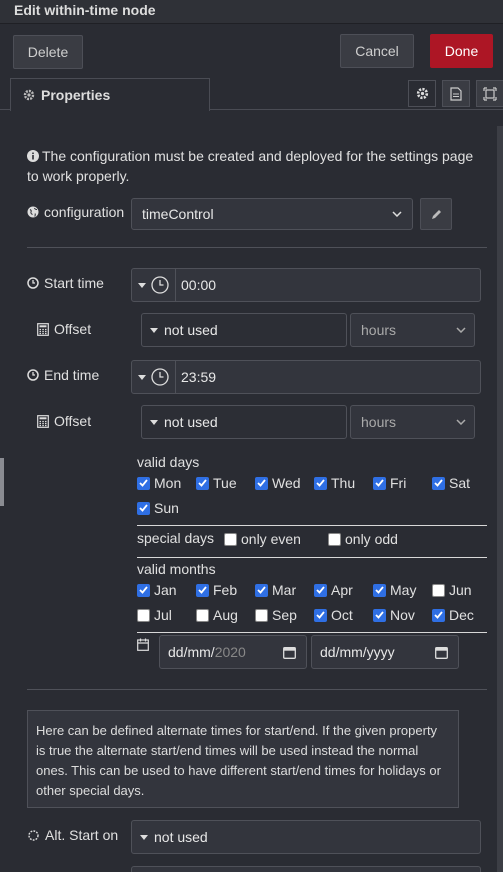 The width and height of the screenshot is (503, 872). I want to click on month-checkbox-feb: Feb, so click(216, 590).